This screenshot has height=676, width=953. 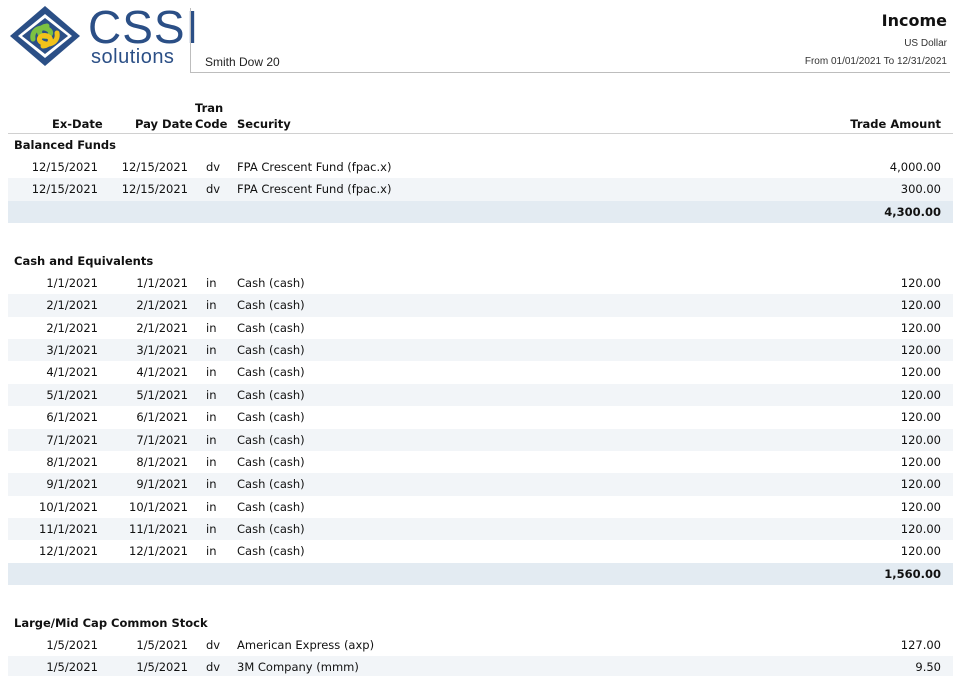 What do you see at coordinates (480, 439) in the screenshot?
I see `table-row: 7/1/2021 7/1/2021 in Cash (cash) 120.00` at bounding box center [480, 439].